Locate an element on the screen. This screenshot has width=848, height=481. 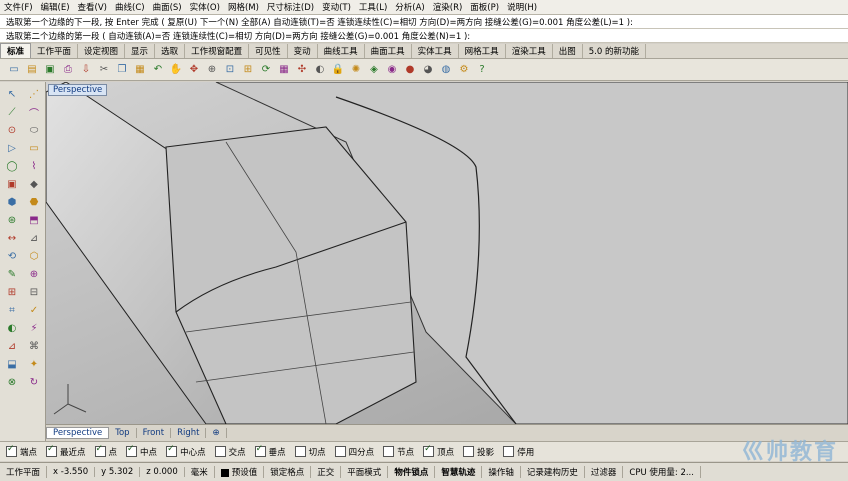
status-toggle: 正交 is located at coordinates (326, 472).